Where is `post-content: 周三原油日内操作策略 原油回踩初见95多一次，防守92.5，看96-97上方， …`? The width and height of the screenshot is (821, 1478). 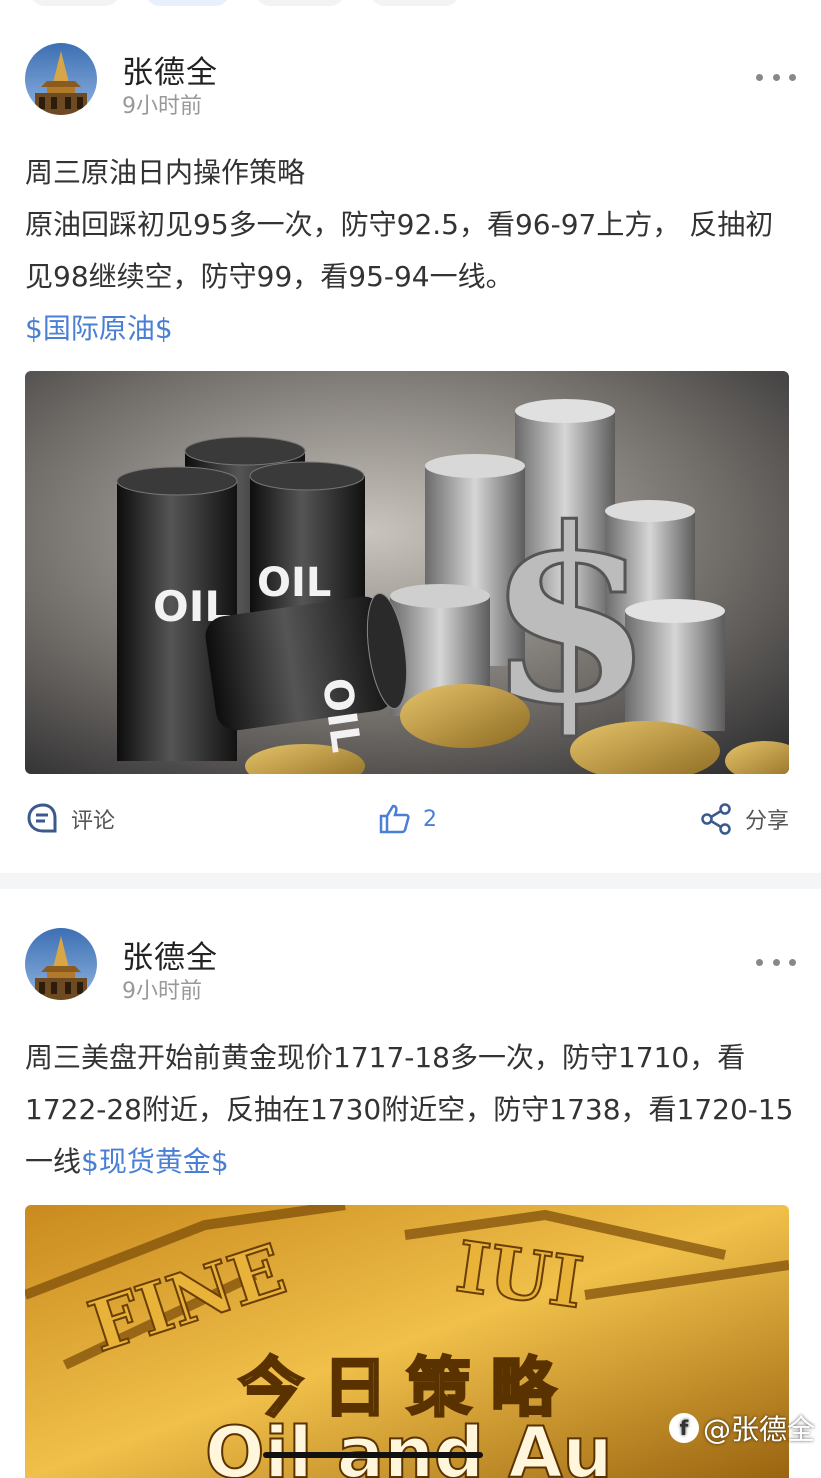 post-content: 周三原油日内操作策略 原油回踩初见95多一次，防守92.5，看96-97上方， … is located at coordinates (410, 251).